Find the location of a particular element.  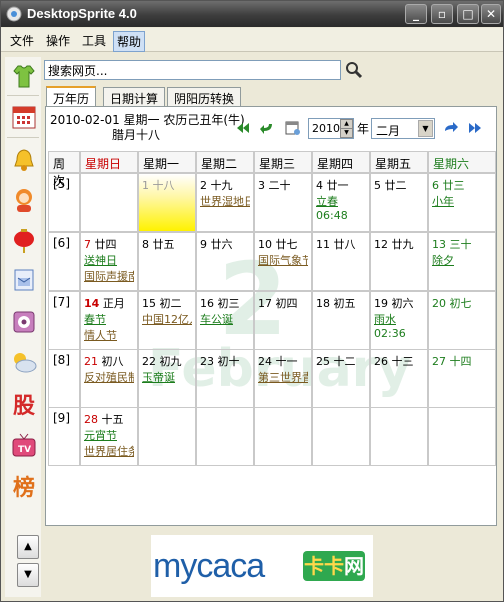

tab-lunar-convert: 阴阳历转换 is located at coordinates (204, 97).